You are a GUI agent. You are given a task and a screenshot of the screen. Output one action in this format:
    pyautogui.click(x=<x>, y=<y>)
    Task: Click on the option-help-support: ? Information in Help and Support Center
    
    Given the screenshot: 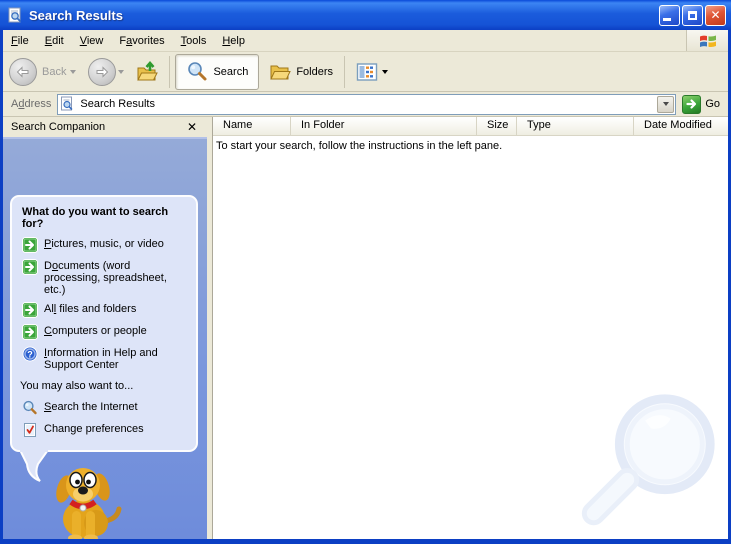 What is the action you would take?
    pyautogui.click(x=104, y=358)
    